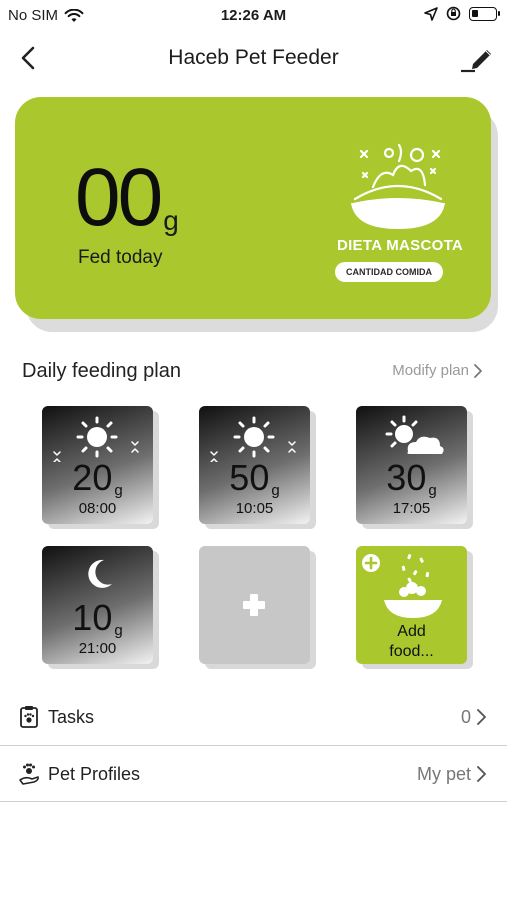 Image resolution: width=507 pixels, height=900 pixels. I want to click on modify-plan-link: Modify plan, so click(437, 370).